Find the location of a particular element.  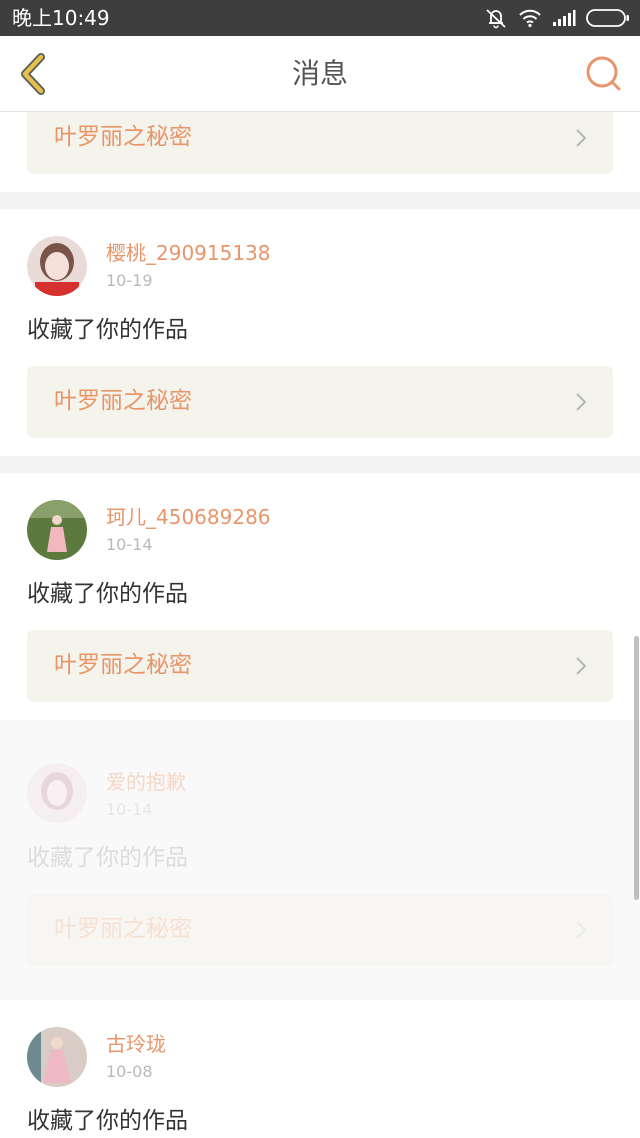

message-date: 10-19 is located at coordinates (129, 280).